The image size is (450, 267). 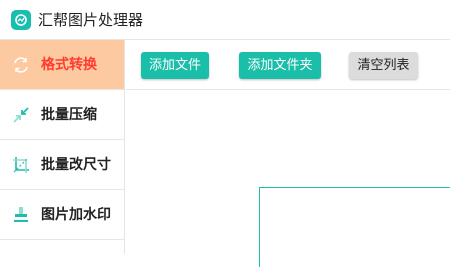 I want to click on sidebar-item-watermark: 图片加水印, so click(x=62, y=215).